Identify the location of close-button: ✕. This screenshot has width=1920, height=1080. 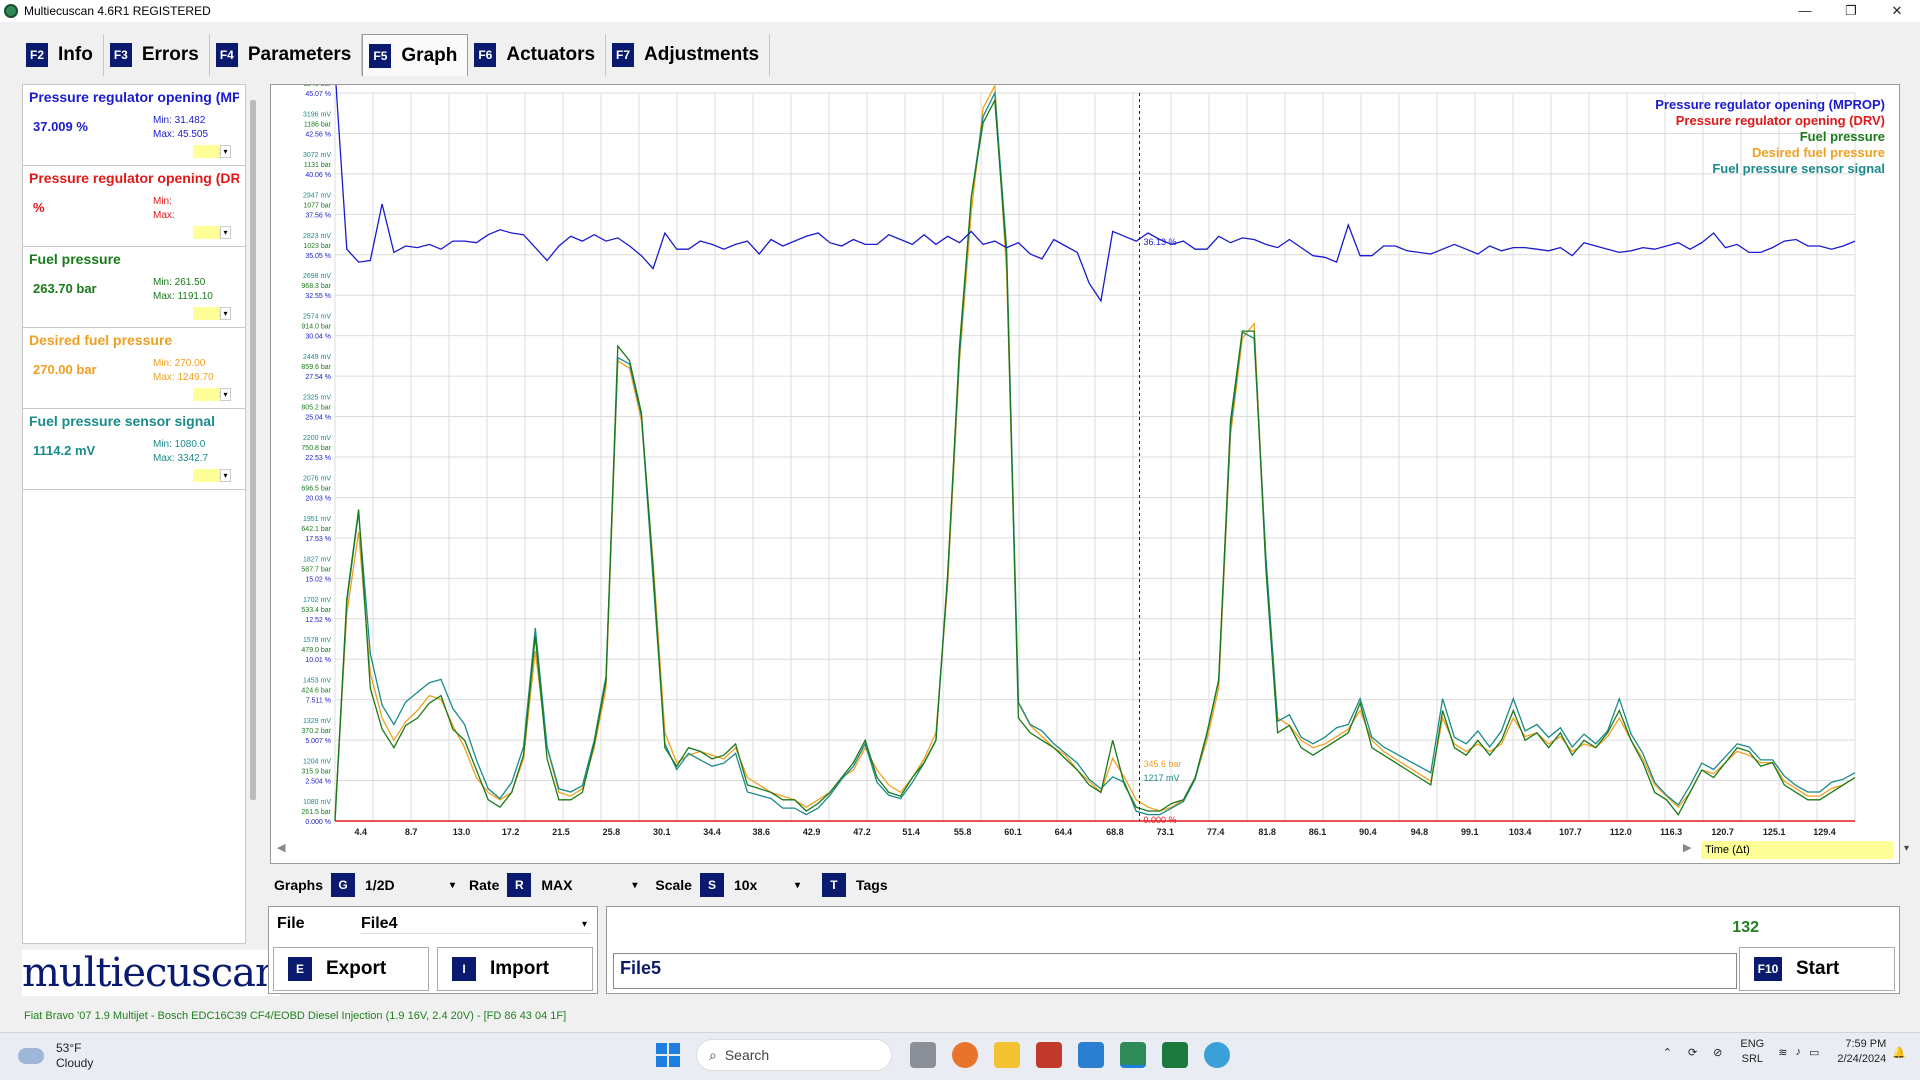
(1897, 11).